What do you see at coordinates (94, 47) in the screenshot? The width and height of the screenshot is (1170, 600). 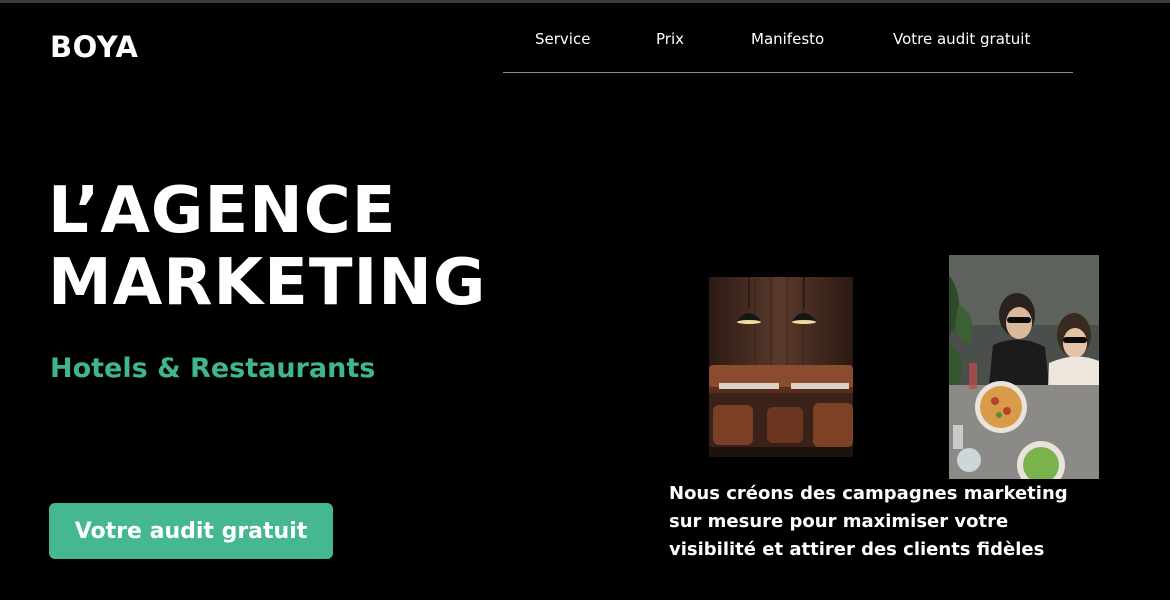 I see `brand-logo: BOYA` at bounding box center [94, 47].